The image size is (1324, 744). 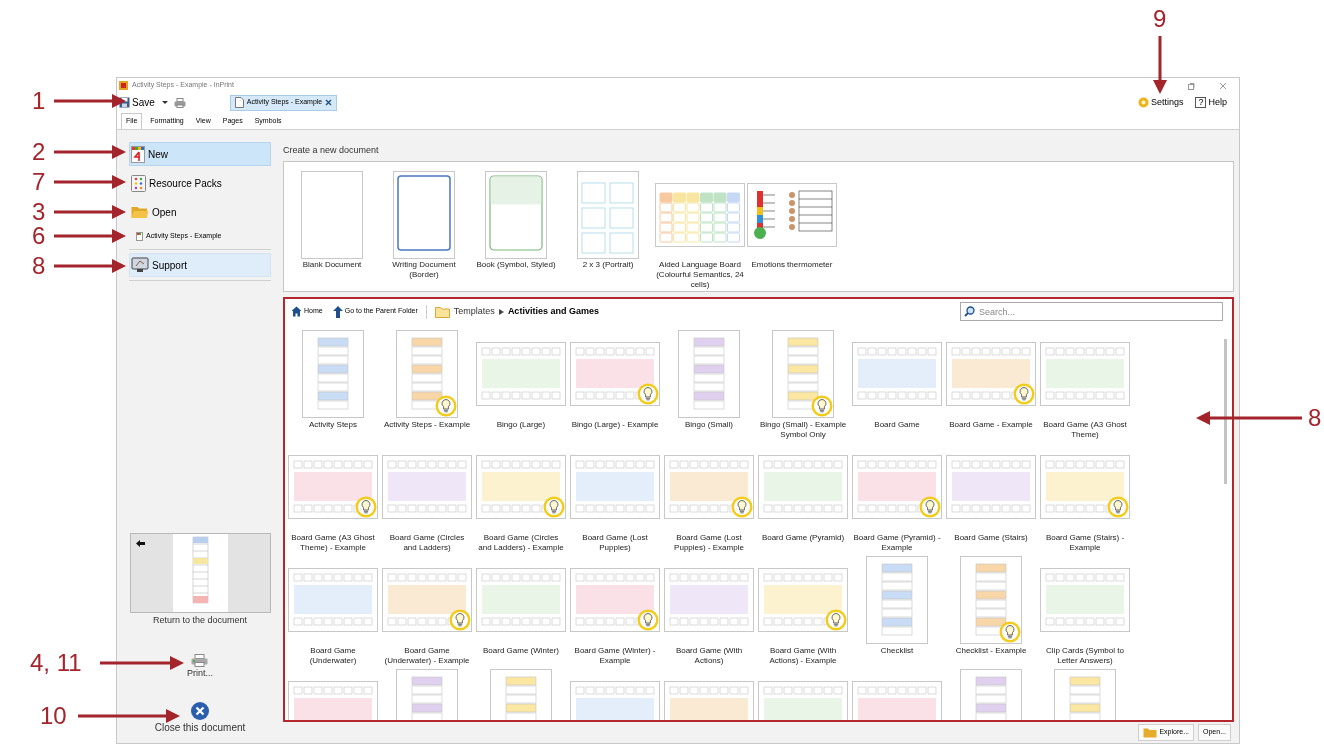 What do you see at coordinates (521, 497) in the screenshot?
I see `template-tile: Board Game (Circles and Ladders) - Example` at bounding box center [521, 497].